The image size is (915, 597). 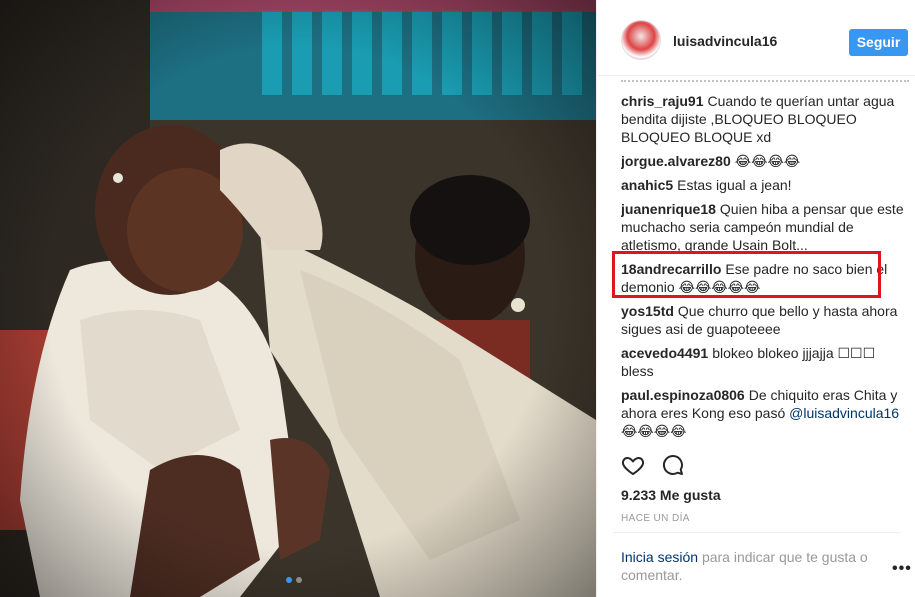 What do you see at coordinates (671, 495) in the screenshot?
I see `like-count: 9.233 Me gusta` at bounding box center [671, 495].